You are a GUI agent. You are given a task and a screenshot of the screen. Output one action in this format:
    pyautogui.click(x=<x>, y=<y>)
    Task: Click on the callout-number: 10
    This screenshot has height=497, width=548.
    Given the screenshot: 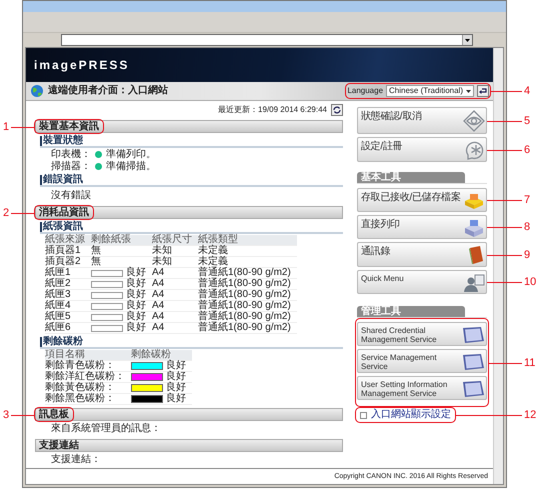 What is the action you would take?
    pyautogui.click(x=530, y=282)
    